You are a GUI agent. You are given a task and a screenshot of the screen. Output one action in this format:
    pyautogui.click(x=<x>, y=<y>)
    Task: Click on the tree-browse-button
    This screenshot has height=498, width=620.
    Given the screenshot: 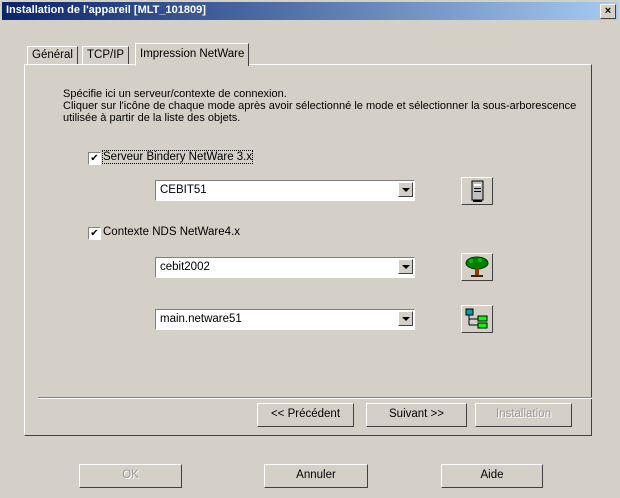 What is the action you would take?
    pyautogui.click(x=477, y=267)
    